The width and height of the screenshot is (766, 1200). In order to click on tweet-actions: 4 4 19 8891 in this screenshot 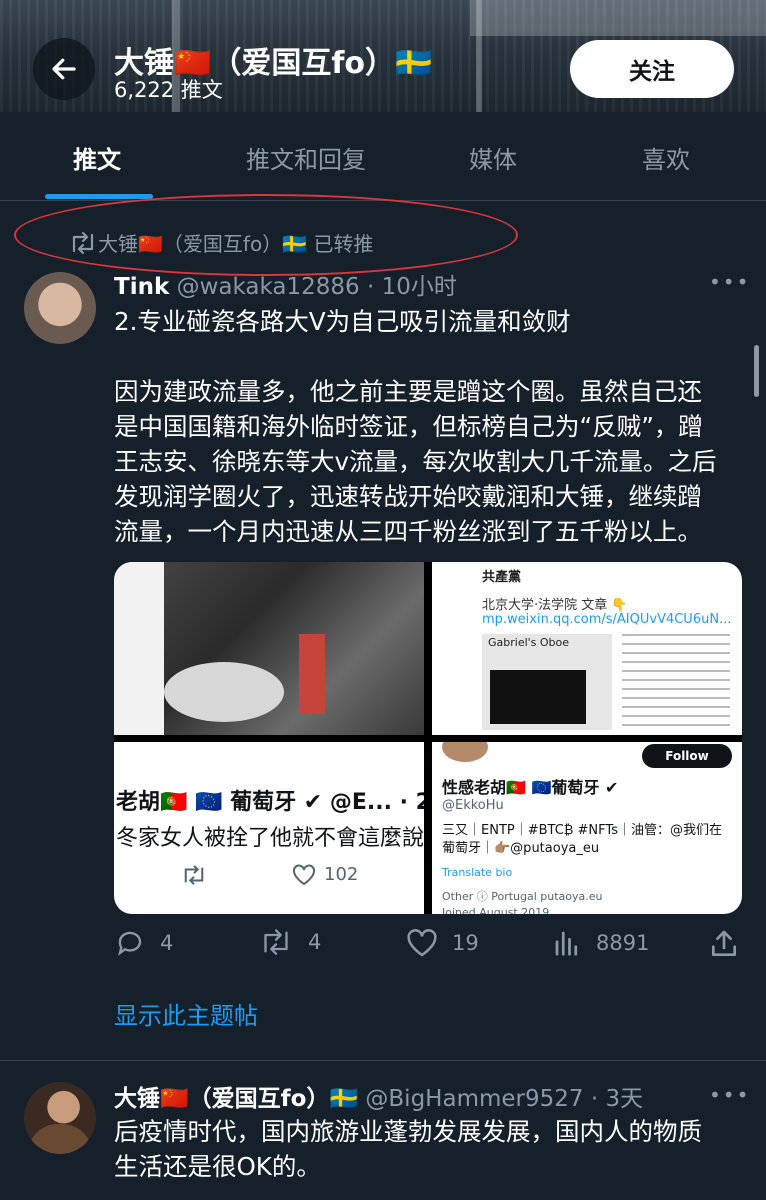, I will do `click(429, 948)`.